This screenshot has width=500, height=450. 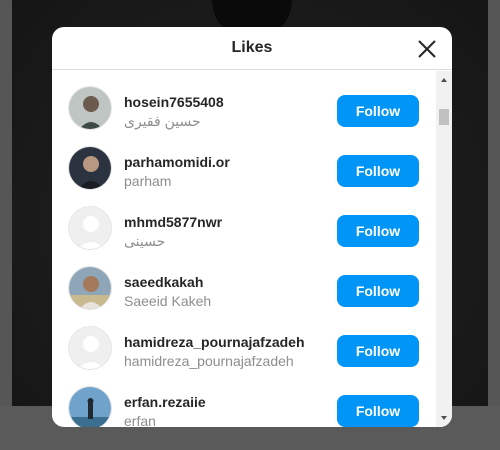 I want to click on arrow-up-icon, so click(x=444, y=80).